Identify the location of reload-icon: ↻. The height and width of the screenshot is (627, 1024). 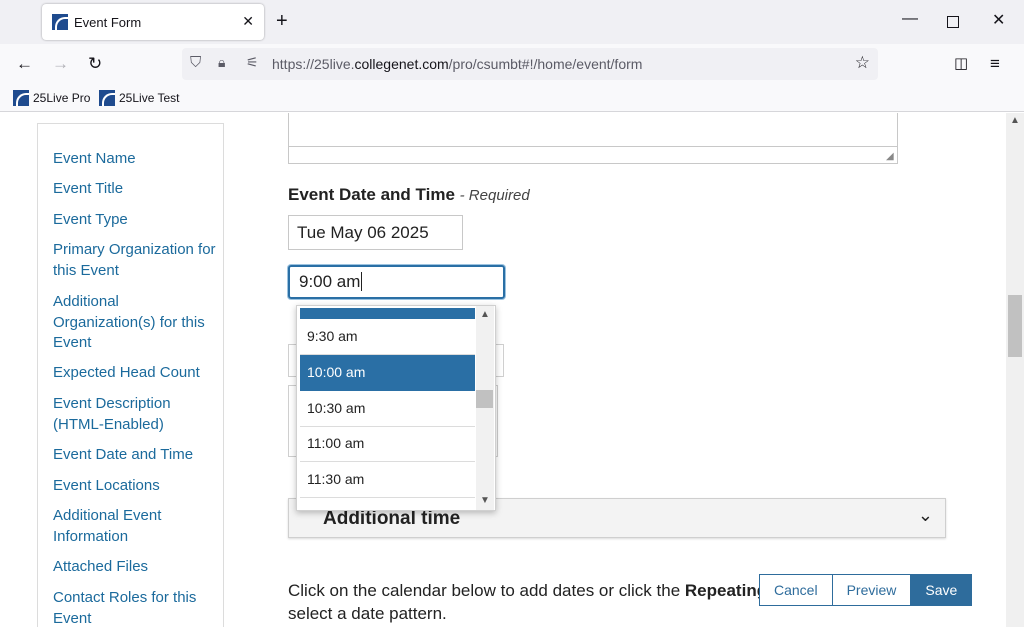
(95, 64).